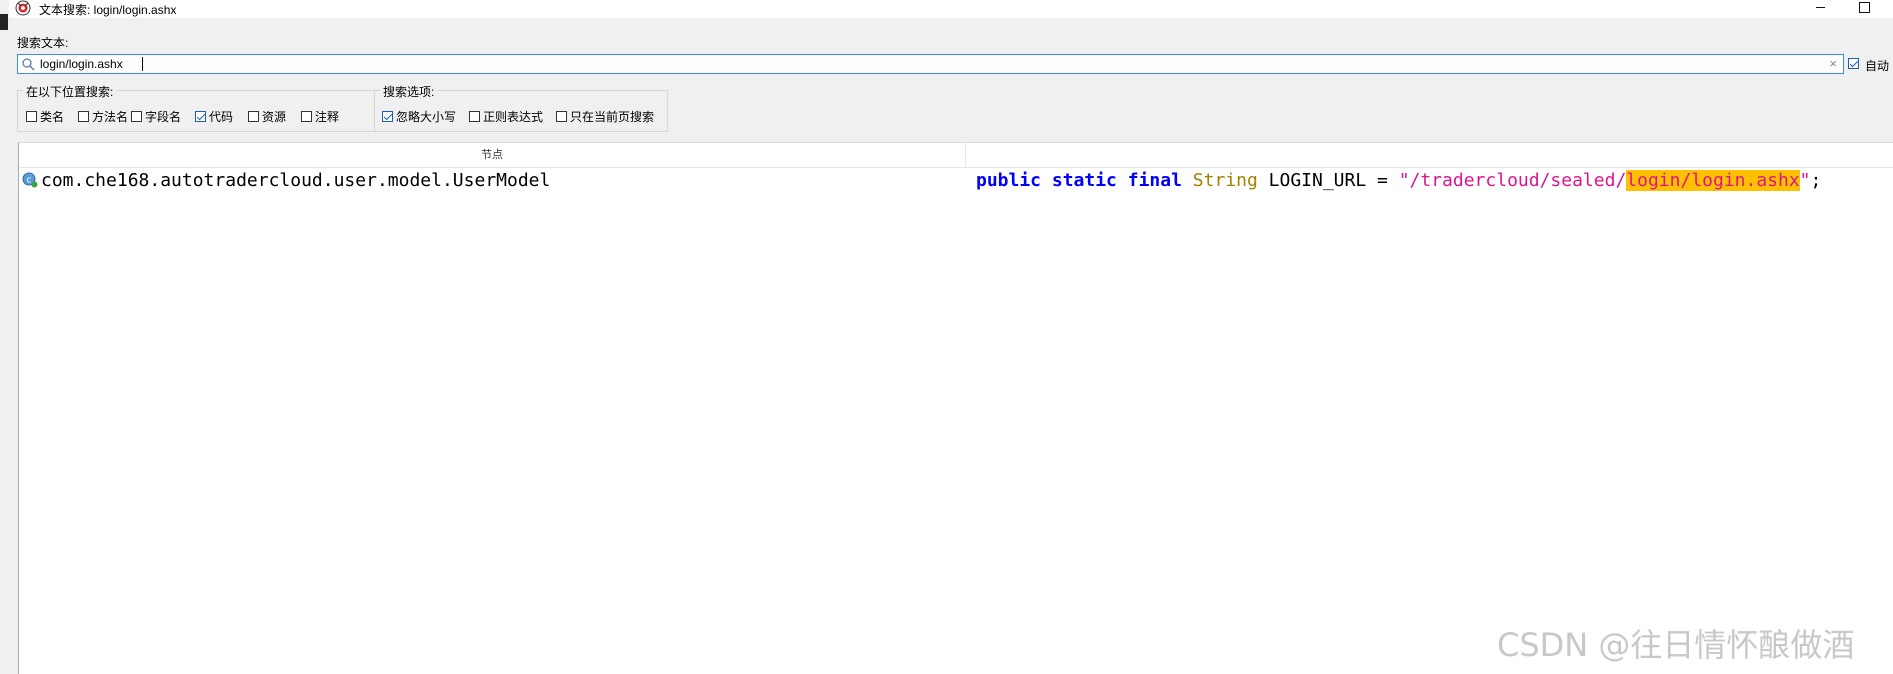  What do you see at coordinates (23, 8) in the screenshot?
I see `app-logo-icon` at bounding box center [23, 8].